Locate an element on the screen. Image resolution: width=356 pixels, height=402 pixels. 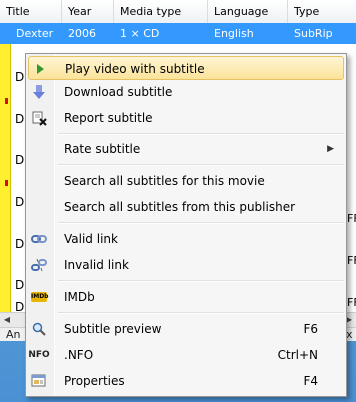
menu-item-shortcut: F4 is located at coordinates (310, 381).